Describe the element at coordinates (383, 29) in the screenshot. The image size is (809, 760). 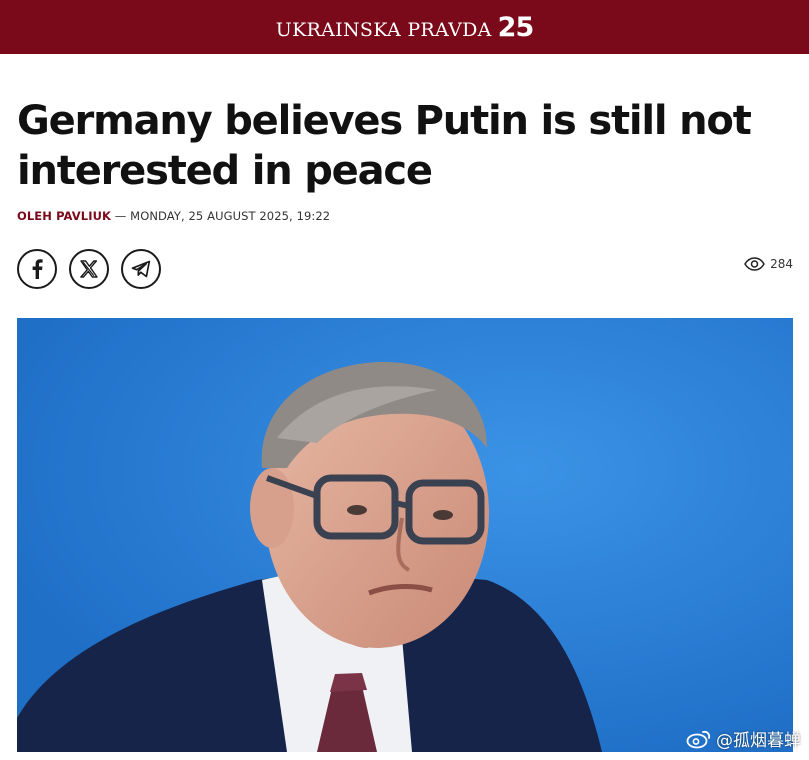
I see `brand-name: UKRAINSKA PRAVDA` at that location.